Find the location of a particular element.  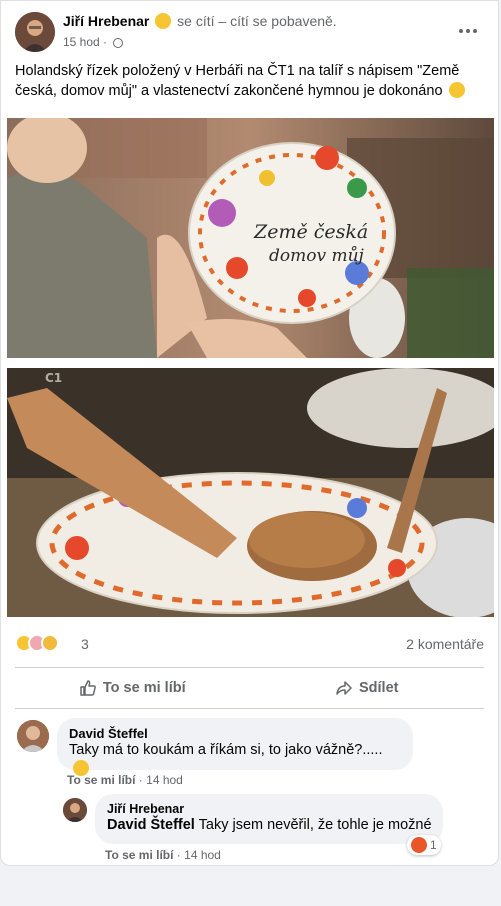

post-time: 15 hod is located at coordinates (81, 42).